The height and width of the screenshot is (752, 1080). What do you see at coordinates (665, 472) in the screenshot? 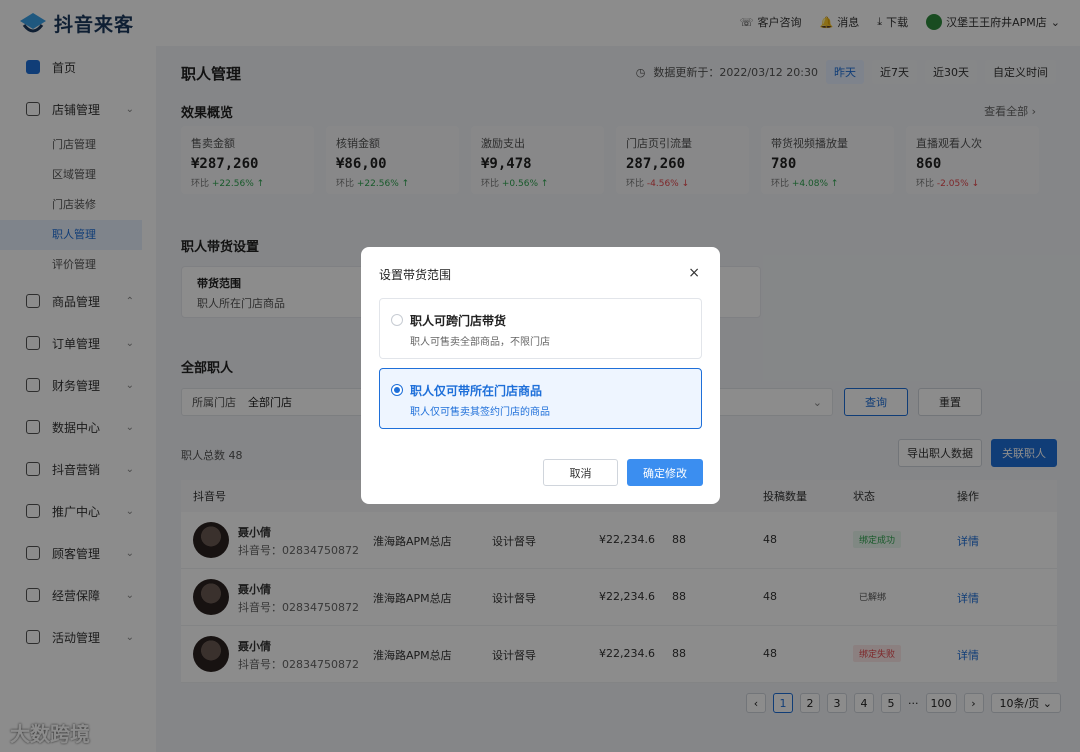
I see `confirm-button: 确定修改` at bounding box center [665, 472].